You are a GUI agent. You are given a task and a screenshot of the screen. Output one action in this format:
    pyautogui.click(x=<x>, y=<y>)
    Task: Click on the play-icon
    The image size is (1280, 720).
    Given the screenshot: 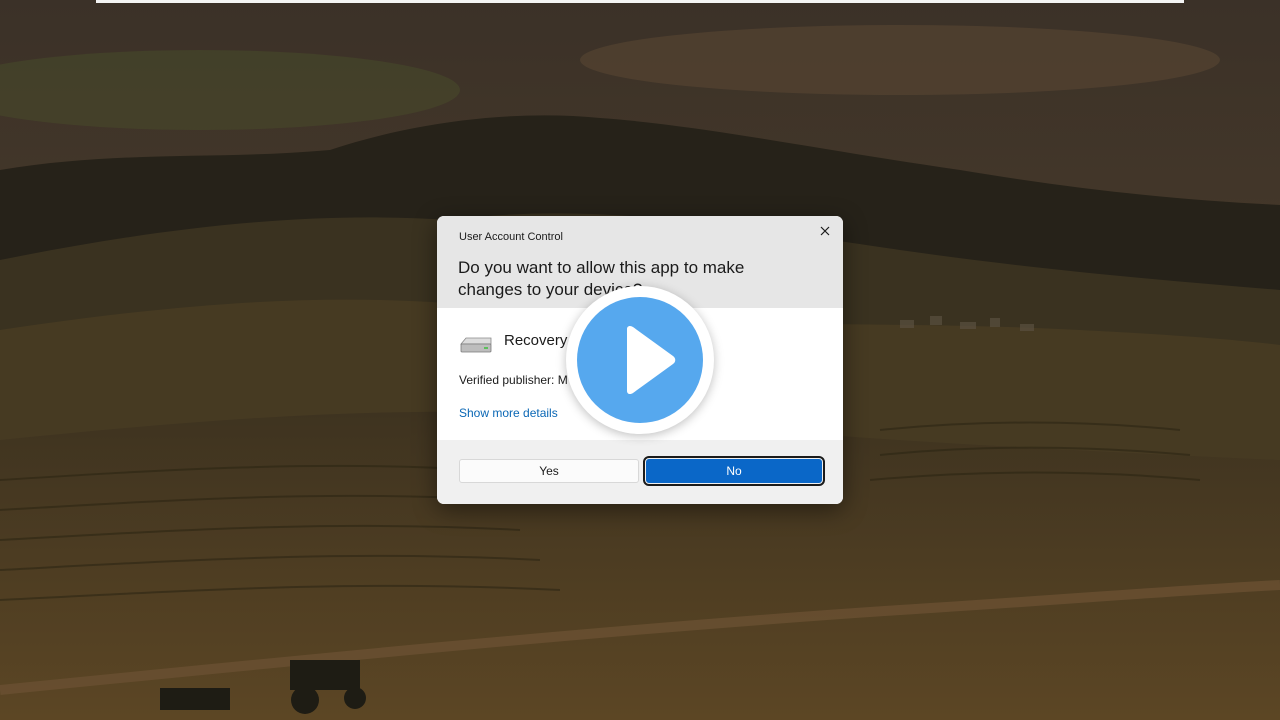 What is the action you would take?
    pyautogui.click(x=651, y=360)
    